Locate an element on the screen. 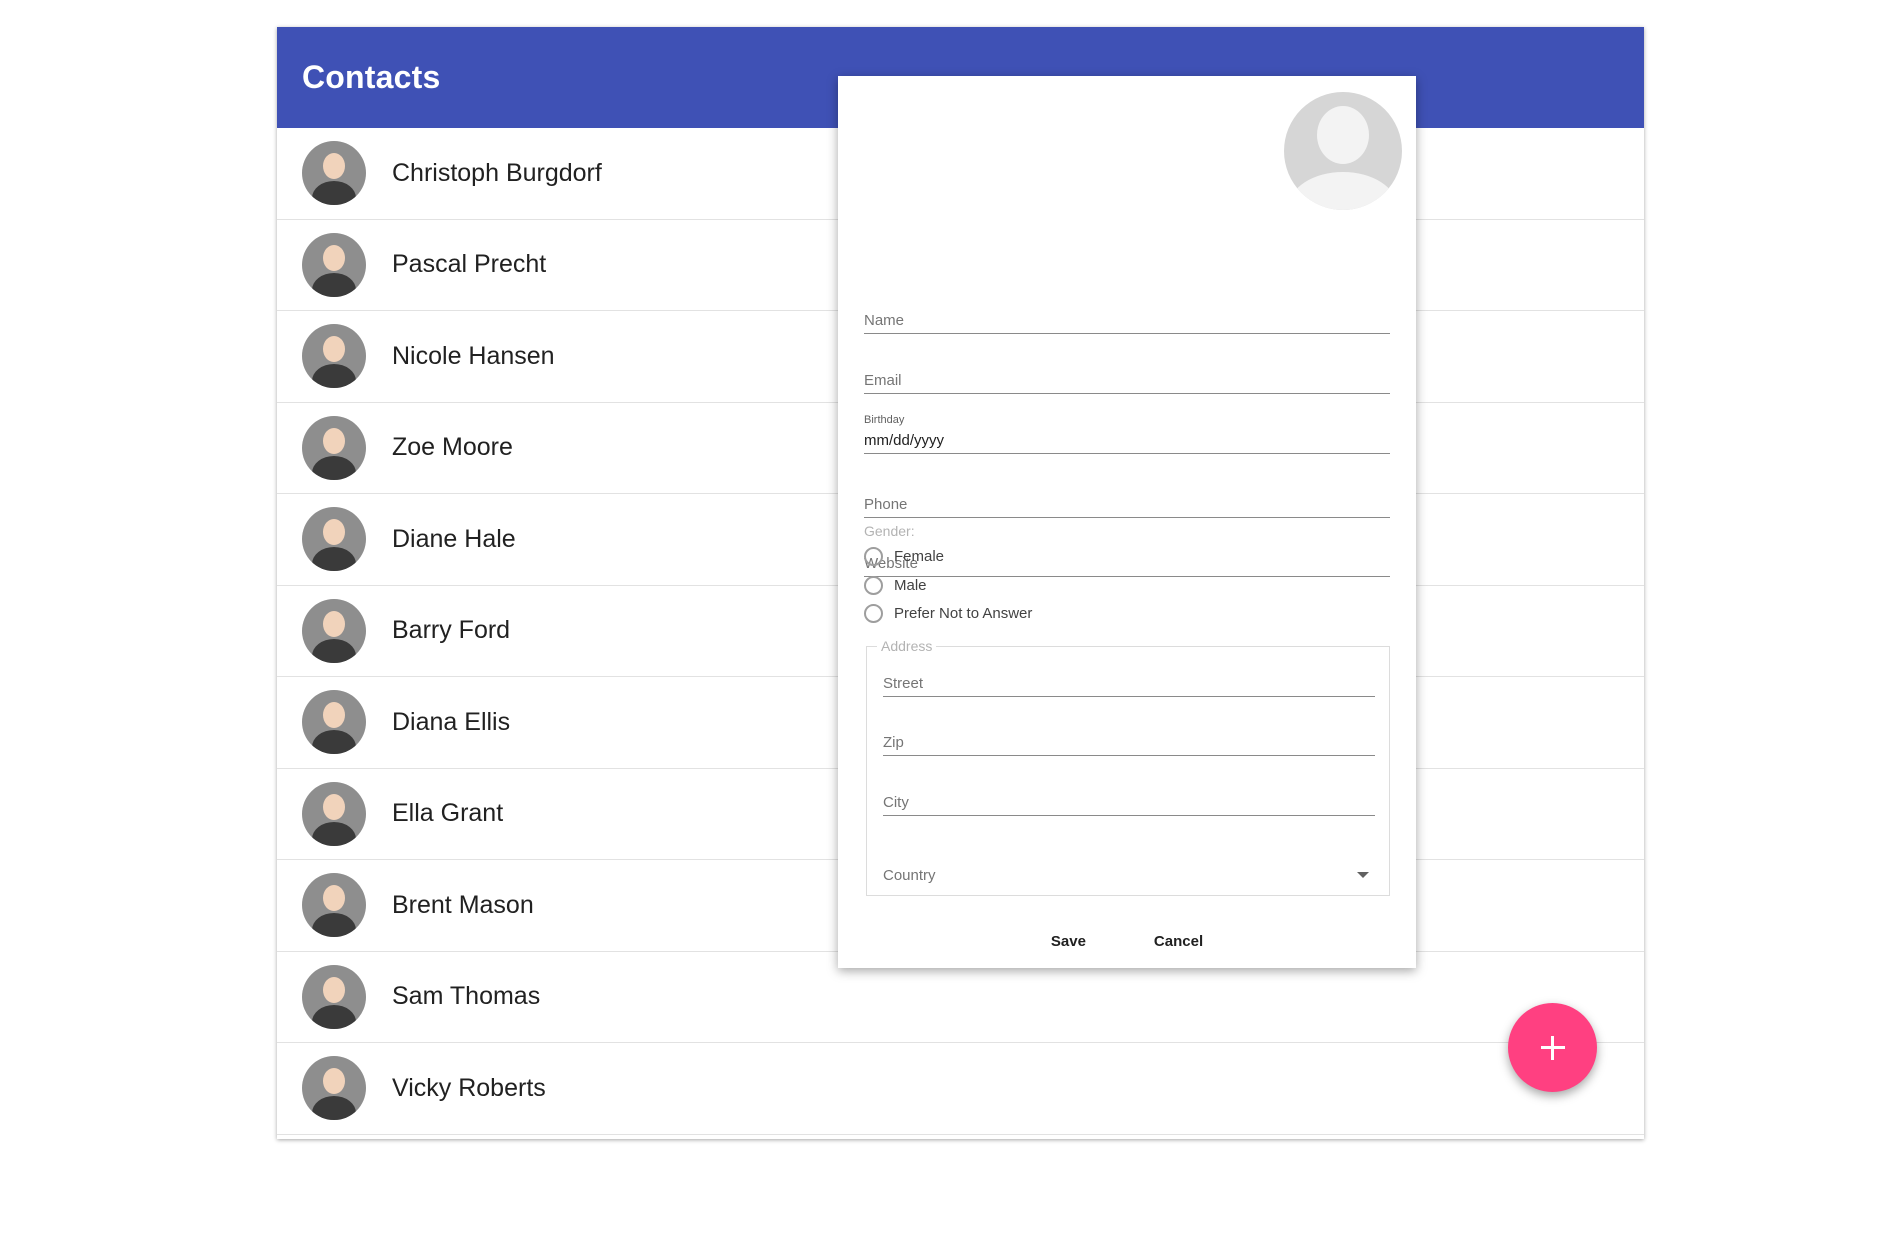 The image size is (1902, 1241). gender-option-female: Female is located at coordinates (904, 556).